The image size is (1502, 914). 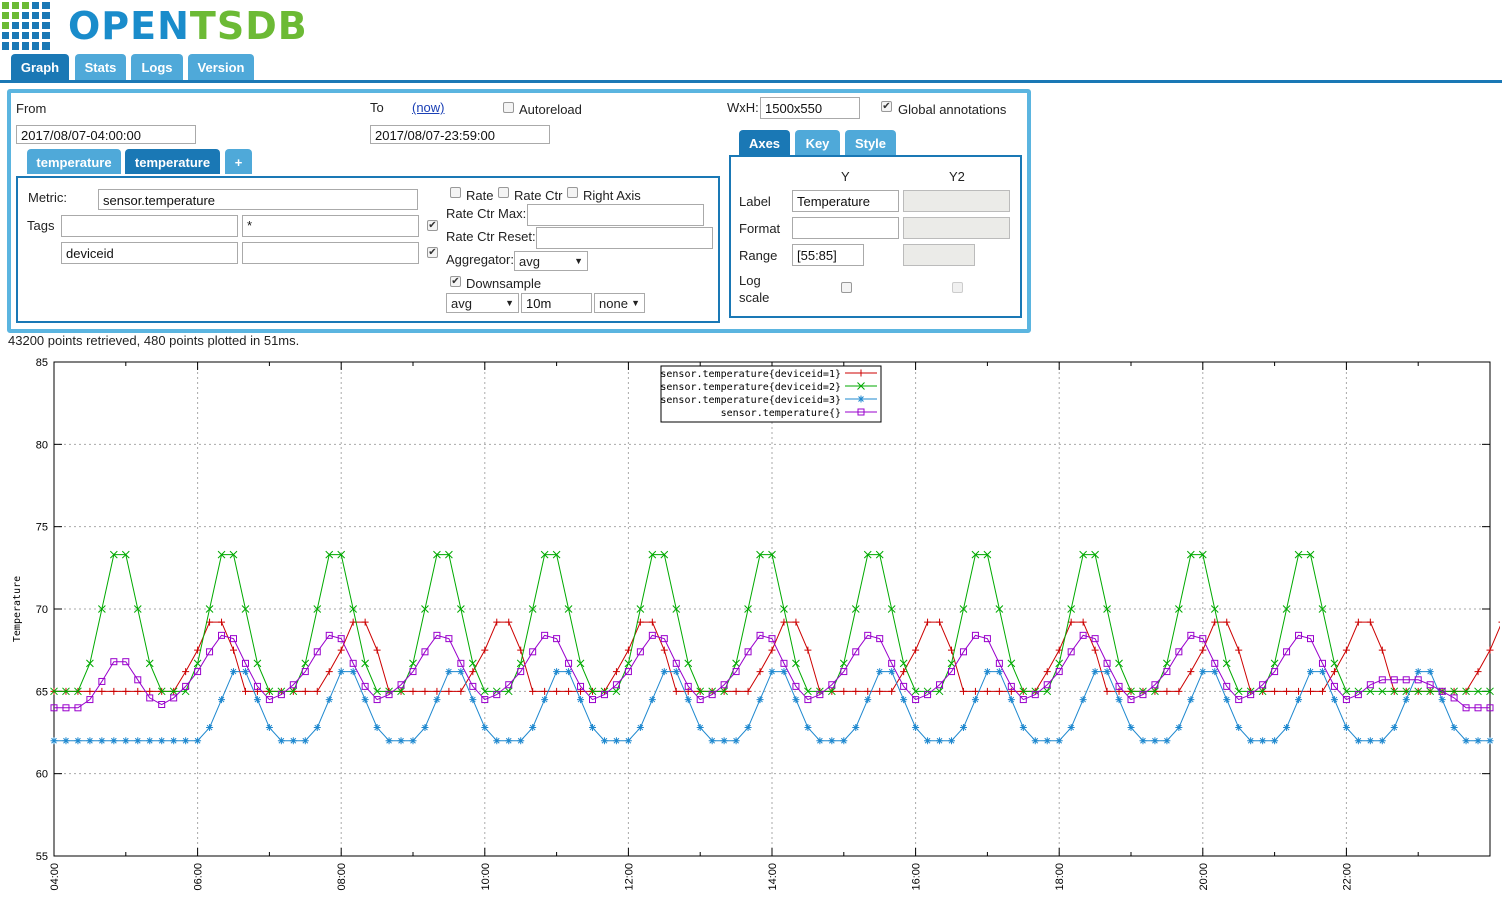 I want to click on tag-key-input-2: deviceid, so click(x=149, y=253).